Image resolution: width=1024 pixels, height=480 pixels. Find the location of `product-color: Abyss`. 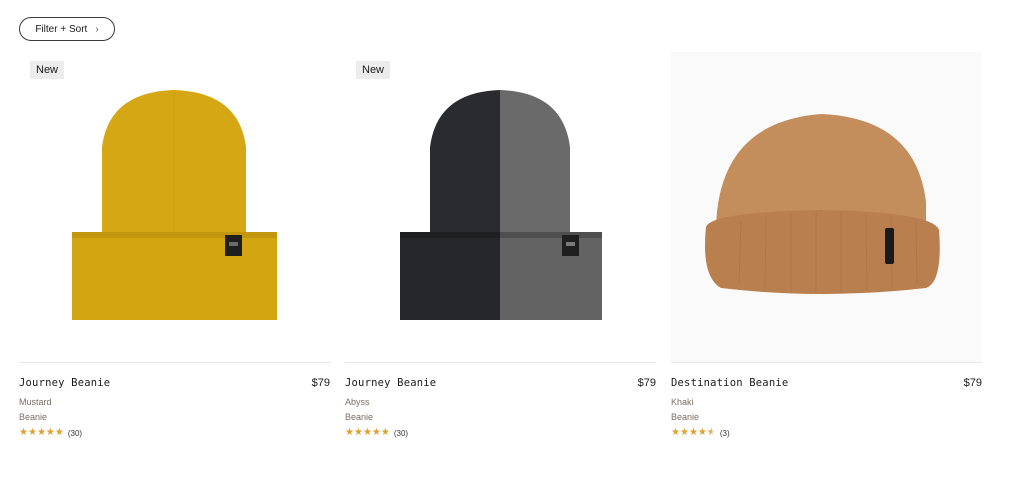

product-color: Abyss is located at coordinates (357, 402).